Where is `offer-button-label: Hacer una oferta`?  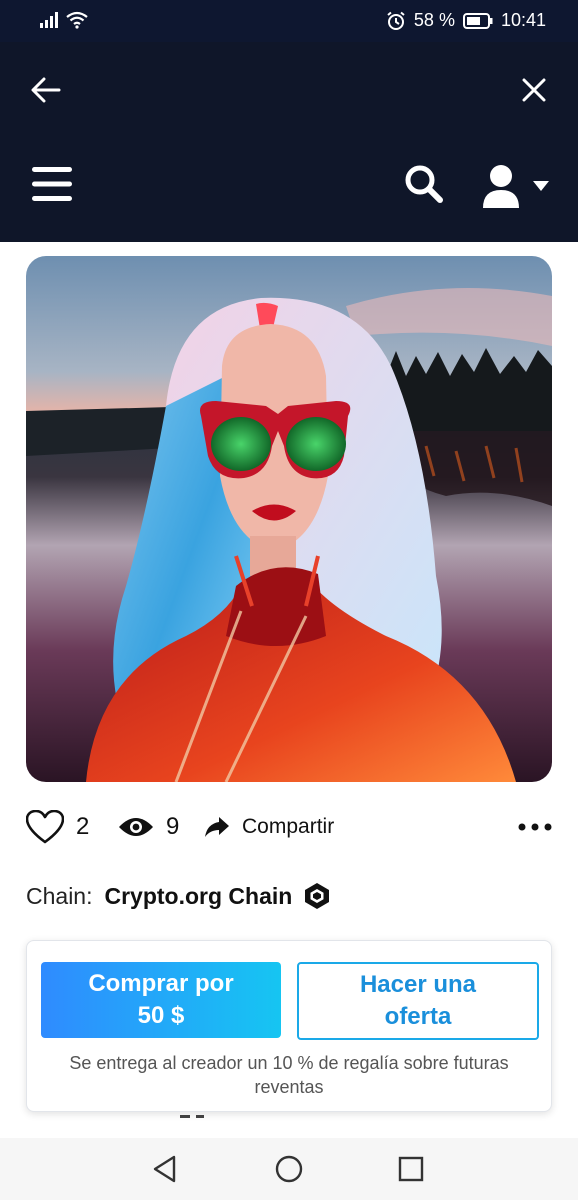 offer-button-label: Hacer una oferta is located at coordinates (418, 1001).